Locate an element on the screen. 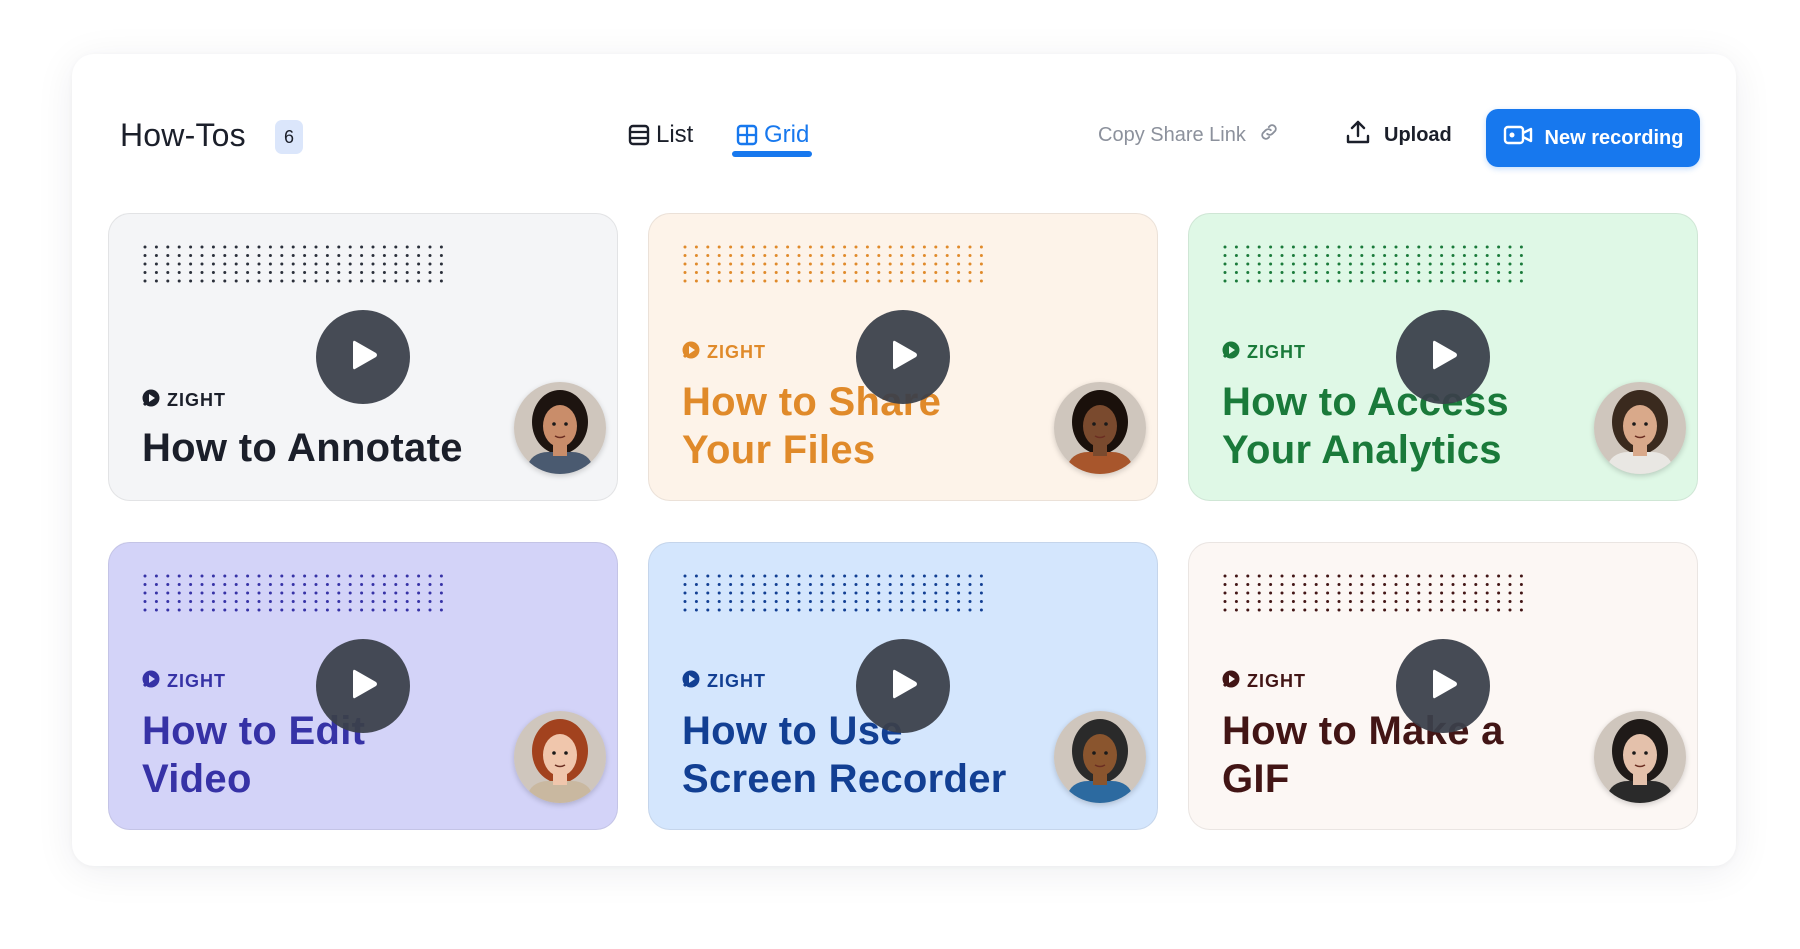 This screenshot has height=949, width=1800. copy-share-link-button: Copy Share Link is located at coordinates (1189, 135).